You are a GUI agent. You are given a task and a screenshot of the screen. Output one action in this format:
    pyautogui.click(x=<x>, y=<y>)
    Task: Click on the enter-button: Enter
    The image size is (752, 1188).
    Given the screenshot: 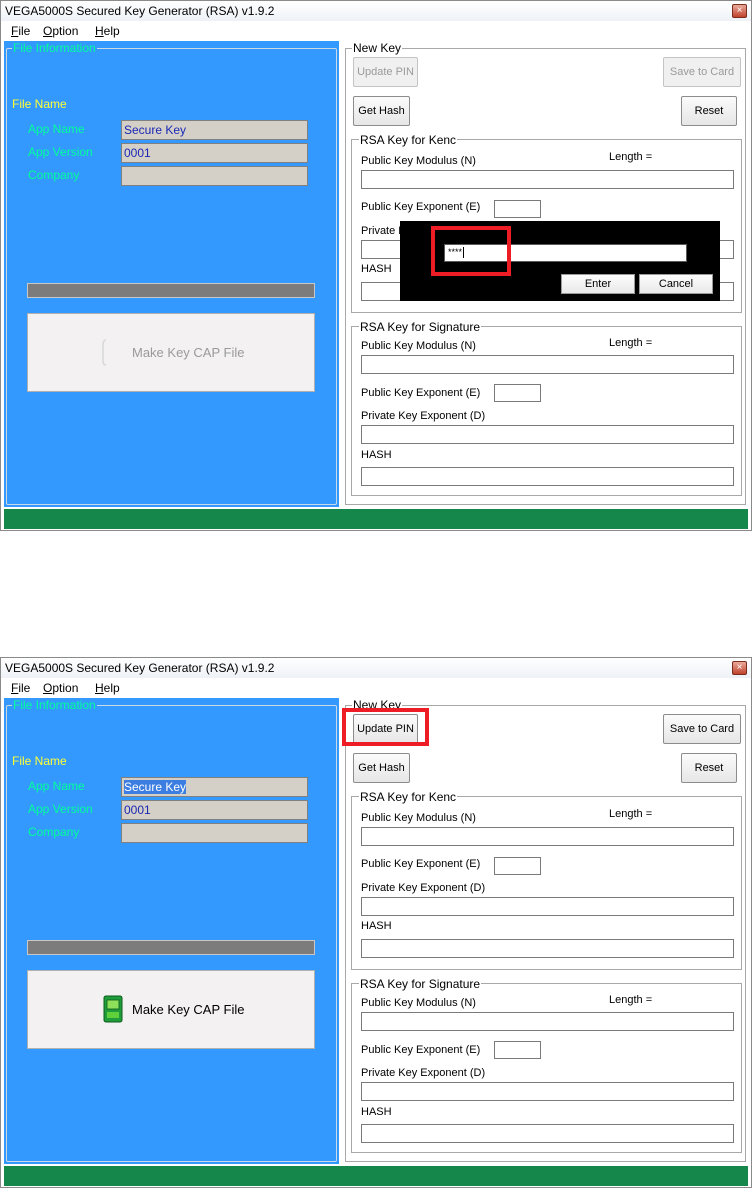 What is the action you would take?
    pyautogui.click(x=598, y=284)
    